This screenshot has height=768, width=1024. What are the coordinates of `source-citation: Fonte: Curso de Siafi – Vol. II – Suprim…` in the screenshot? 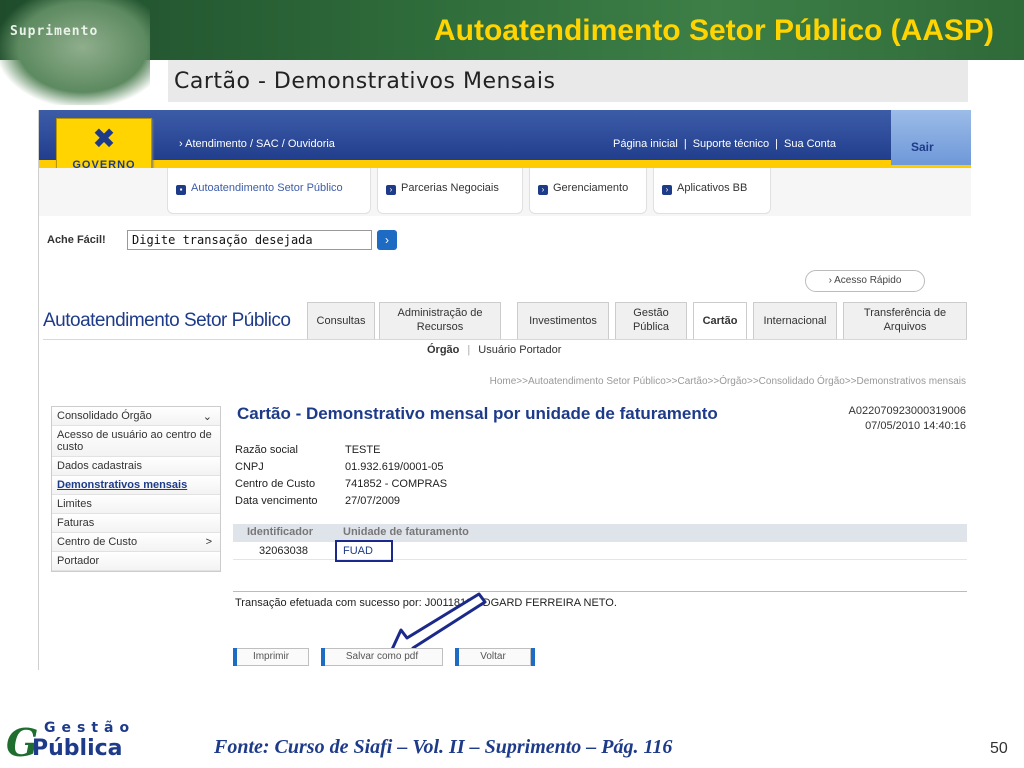 It's located at (443, 747).